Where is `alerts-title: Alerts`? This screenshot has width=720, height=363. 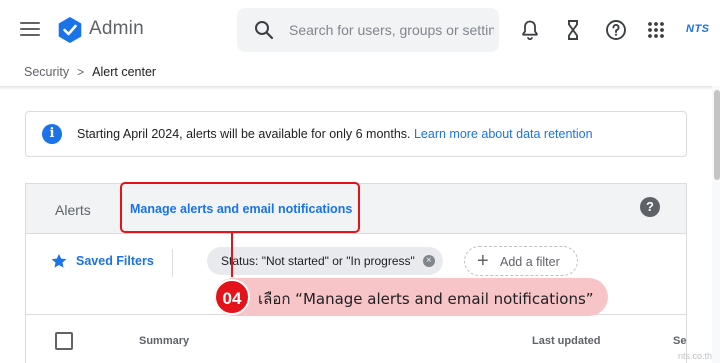
alerts-title: Alerts is located at coordinates (73, 210).